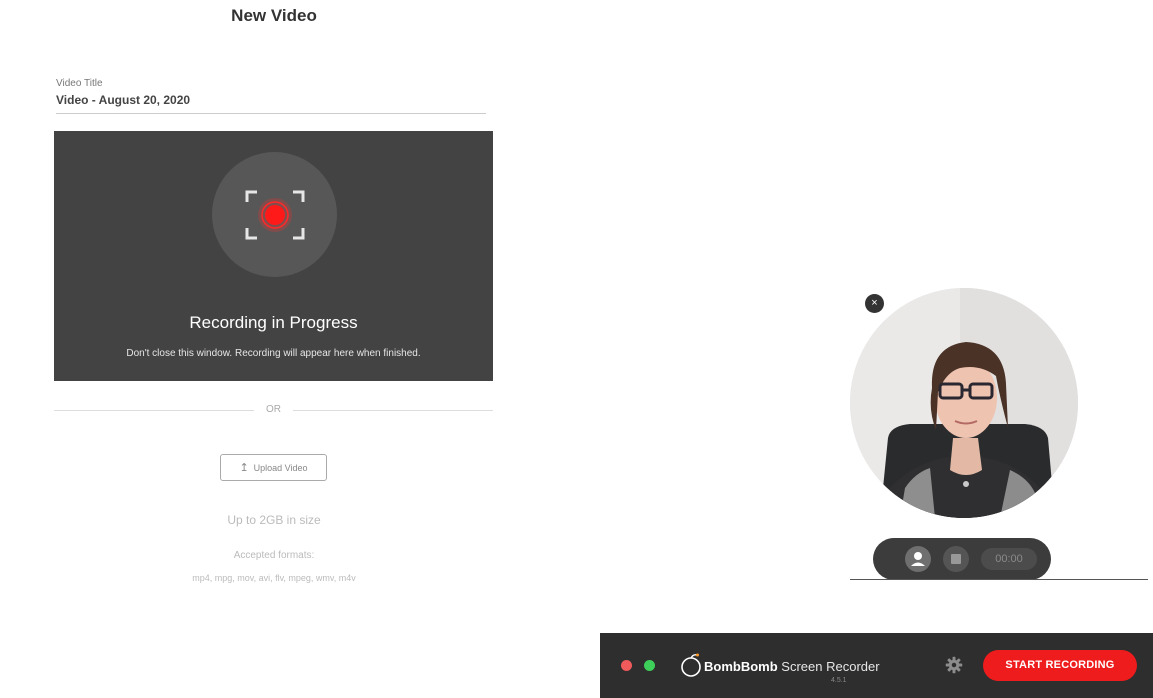 Image resolution: width=1153 pixels, height=698 pixels. I want to click on webcam-person-image, so click(964, 403).